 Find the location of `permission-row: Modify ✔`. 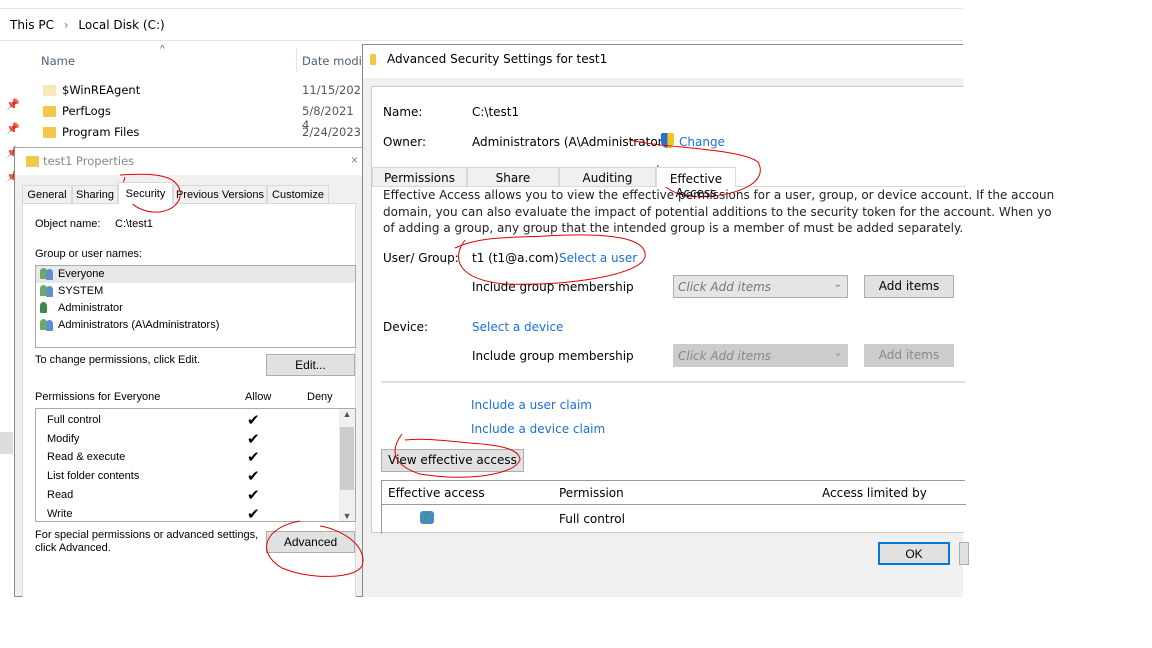

permission-row: Modify ✔ is located at coordinates (186, 440).